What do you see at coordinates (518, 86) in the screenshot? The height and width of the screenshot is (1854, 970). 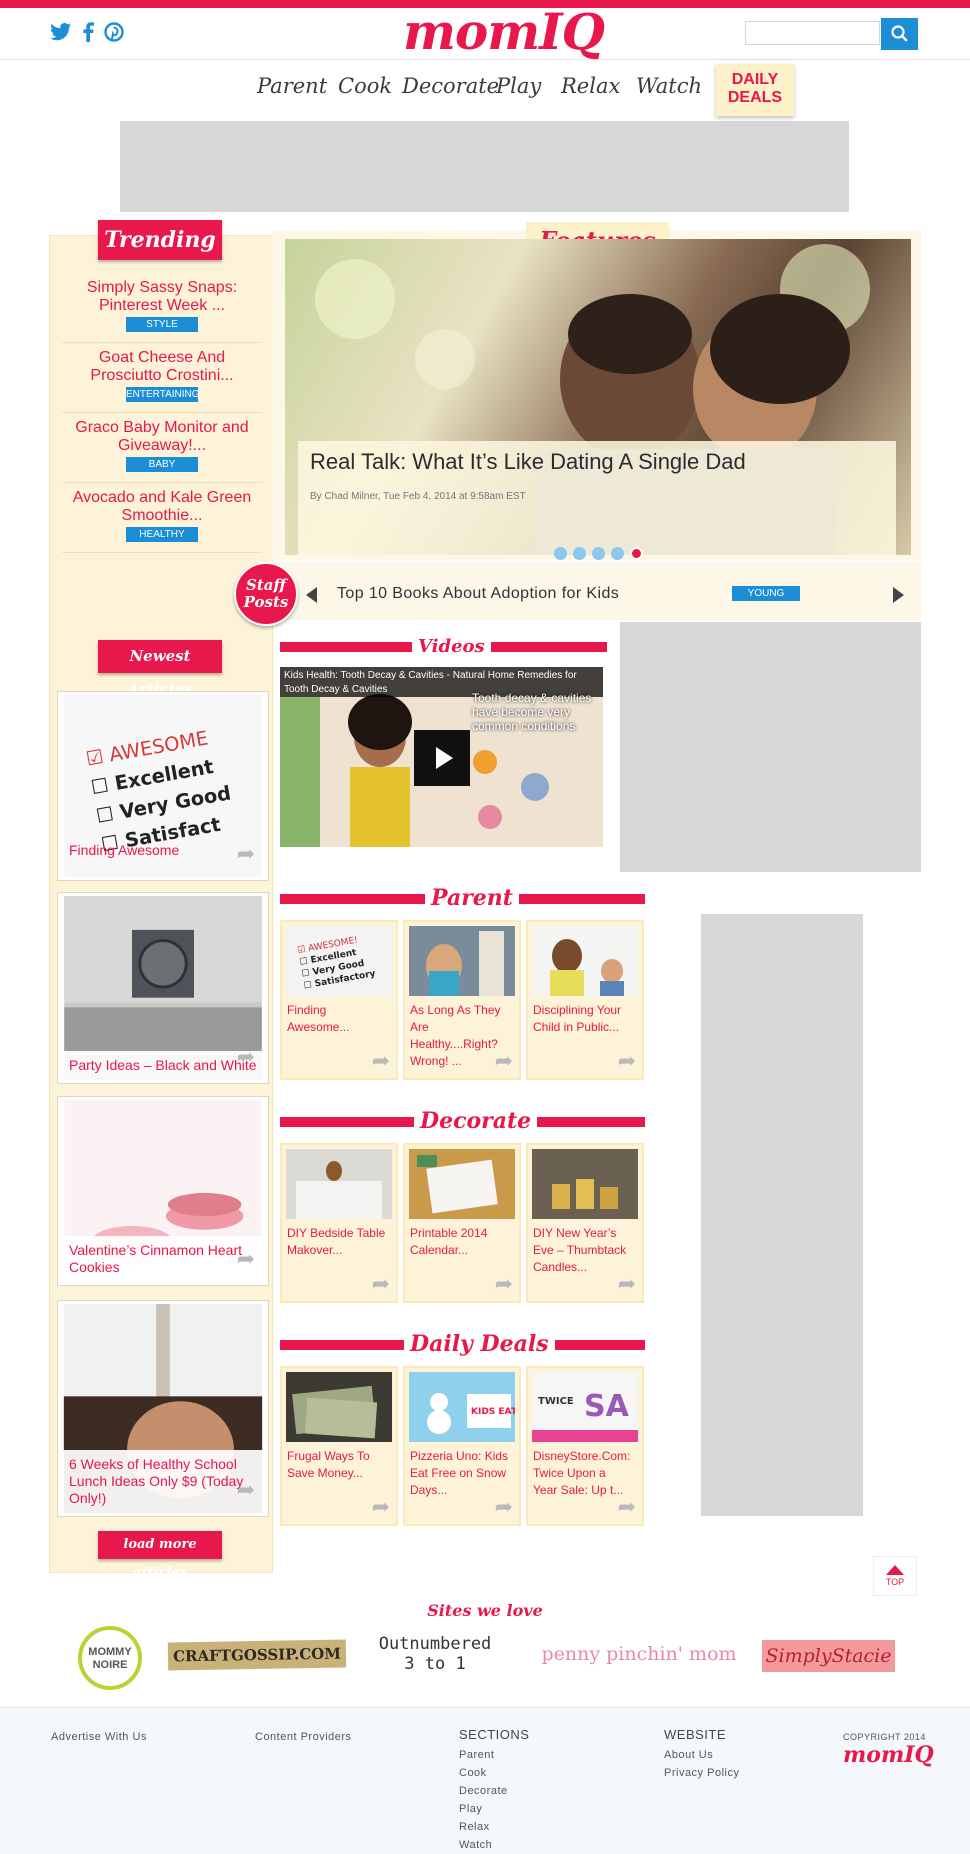 I see `nav-item-play: Play` at bounding box center [518, 86].